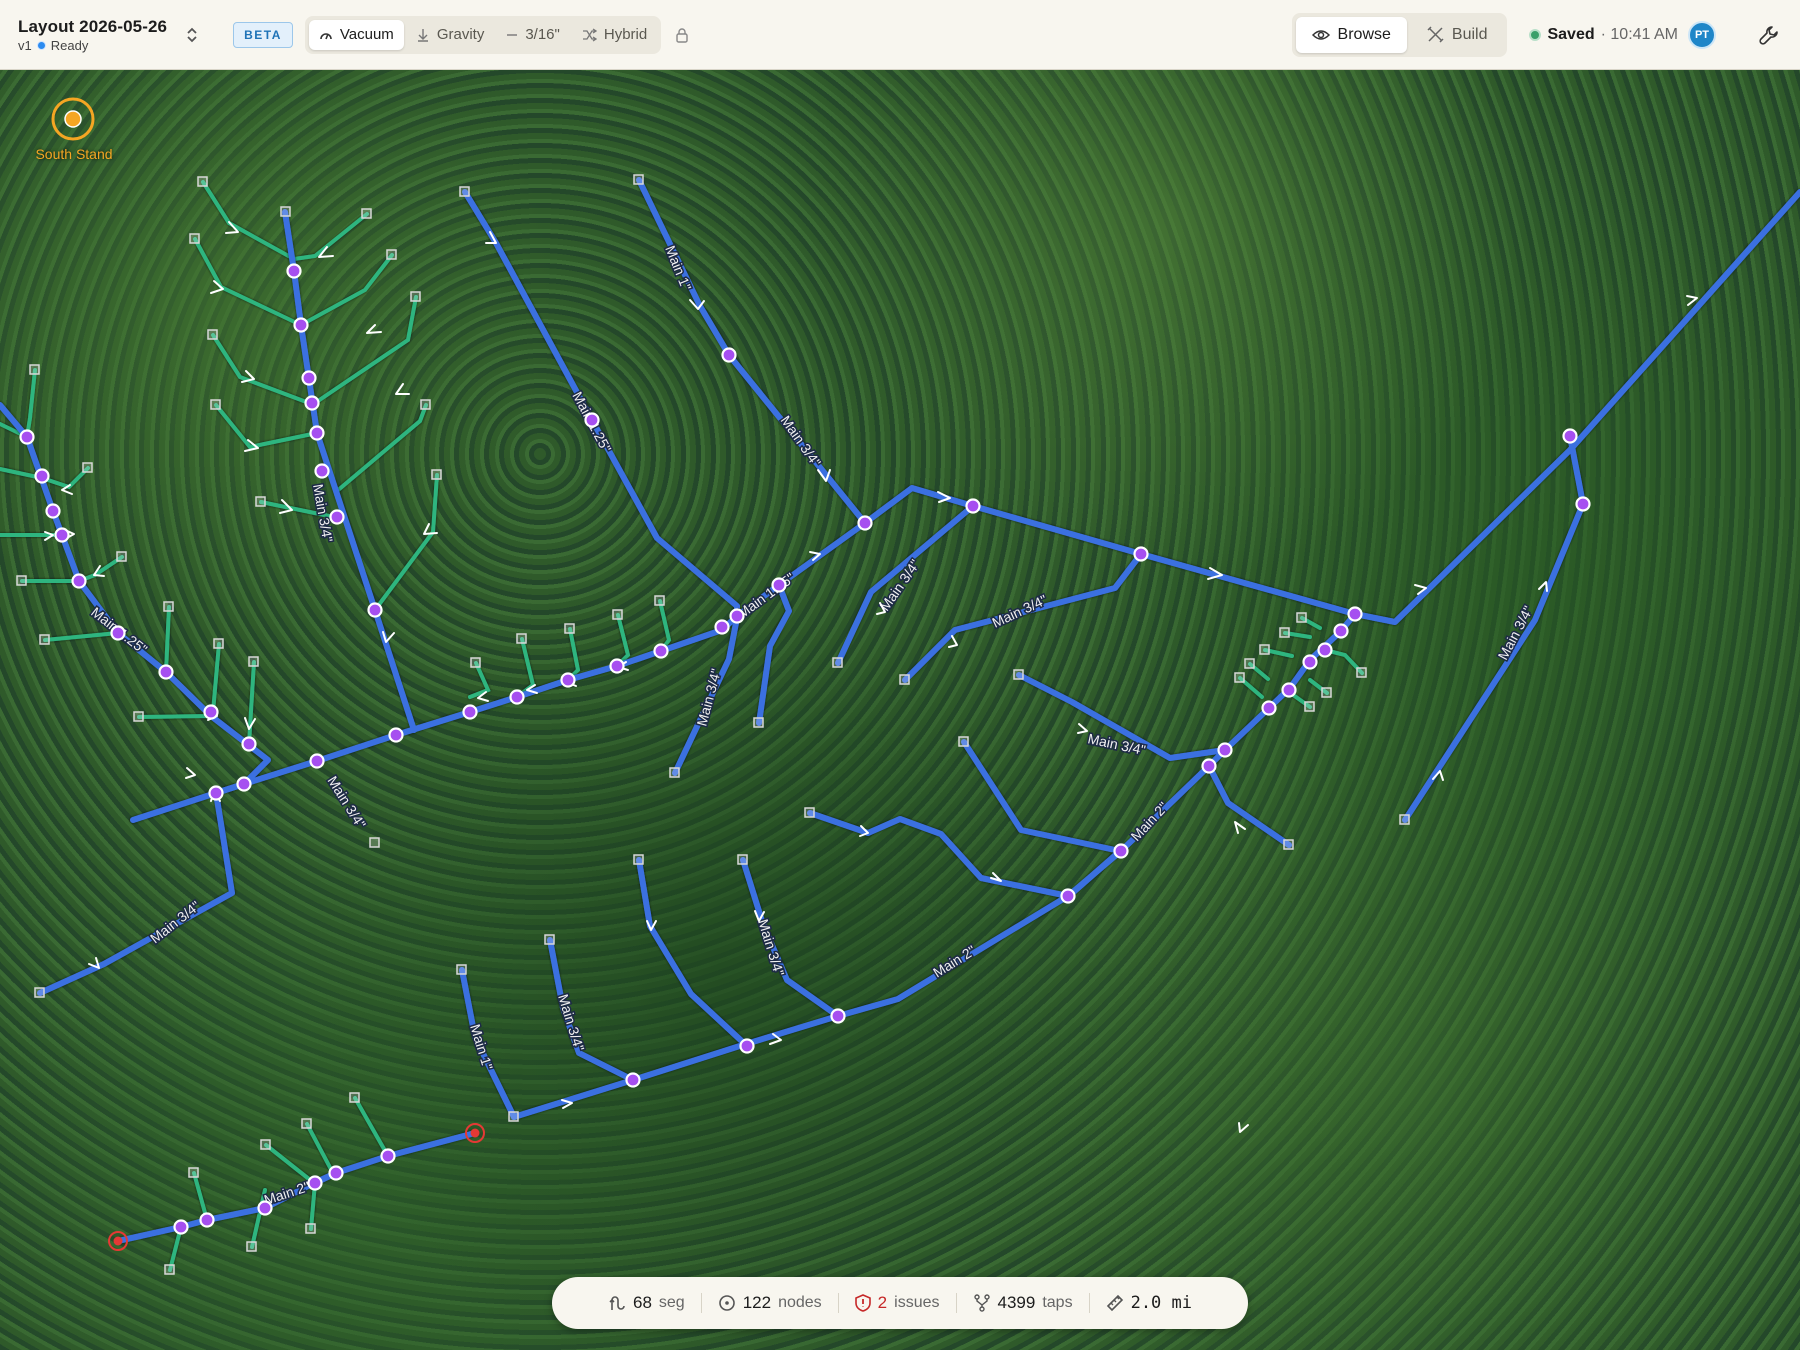 This screenshot has width=1800, height=1350. What do you see at coordinates (726, 1303) in the screenshot?
I see `node-icon` at bounding box center [726, 1303].